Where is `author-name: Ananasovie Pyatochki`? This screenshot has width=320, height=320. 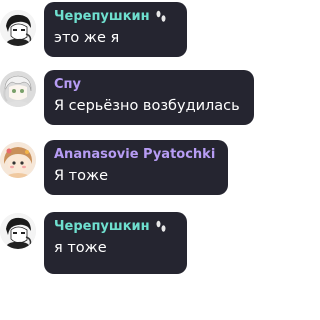 author-name: Ananasovie Pyatochki is located at coordinates (134, 154).